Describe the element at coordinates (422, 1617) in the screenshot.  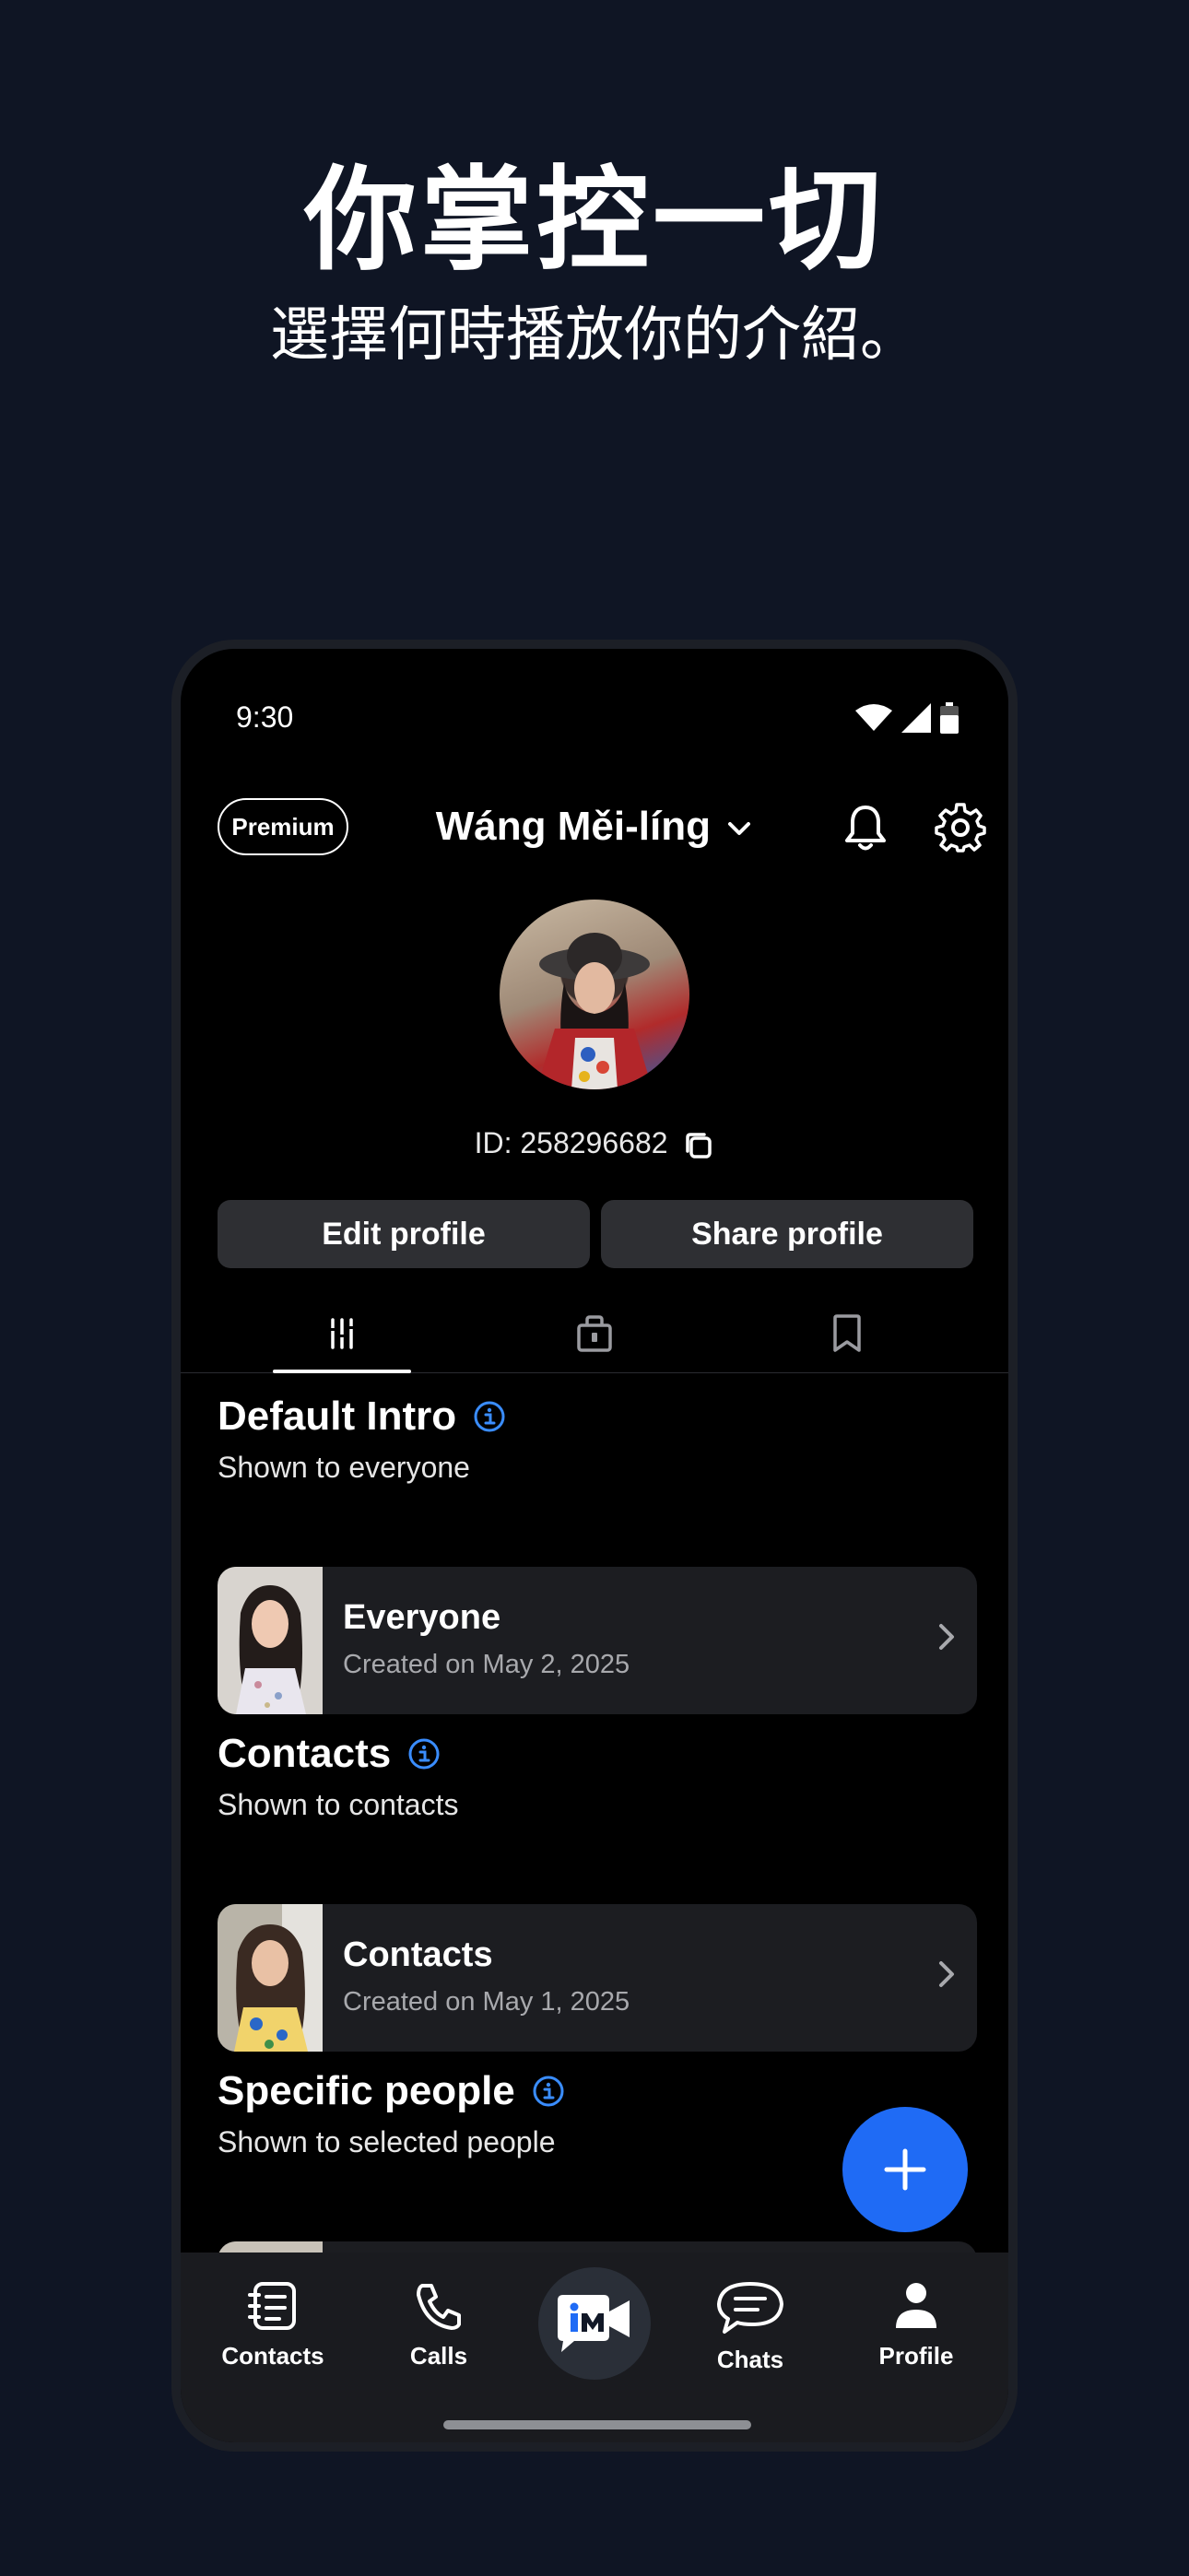
I see `card-title: Everyone` at that location.